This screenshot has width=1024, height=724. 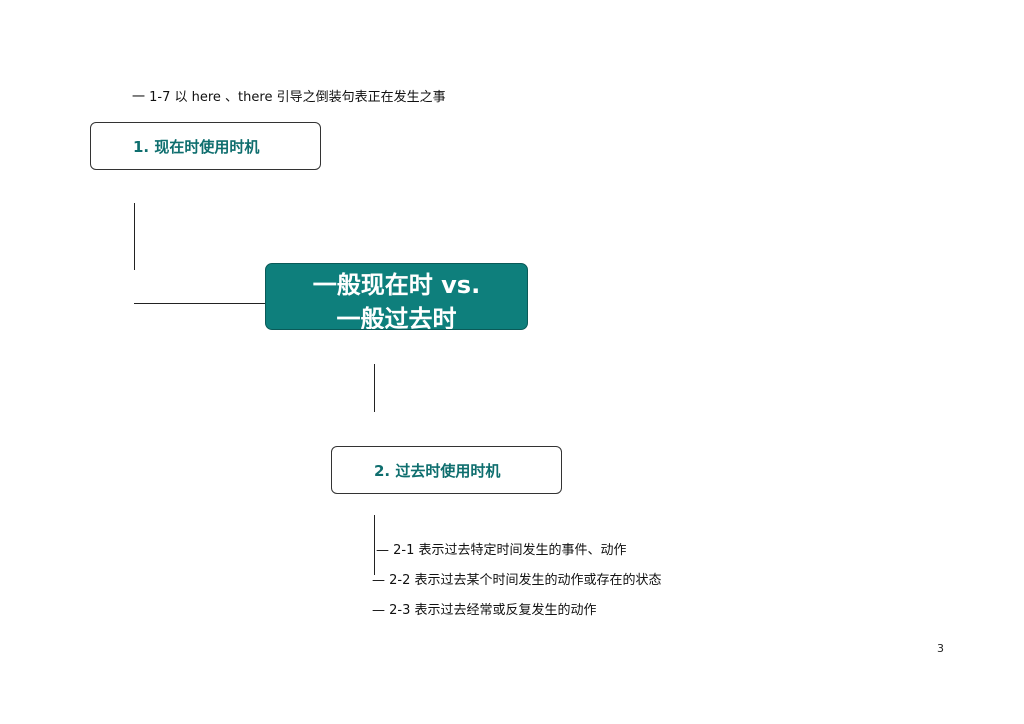 What do you see at coordinates (374, 388) in the screenshot?
I see `connector-vertical-center` at bounding box center [374, 388].